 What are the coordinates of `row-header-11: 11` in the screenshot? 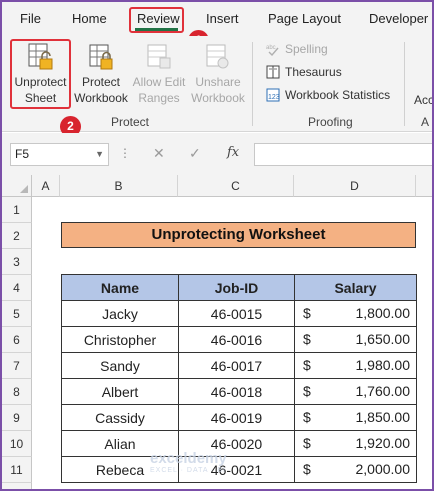 It's located at (17, 470).